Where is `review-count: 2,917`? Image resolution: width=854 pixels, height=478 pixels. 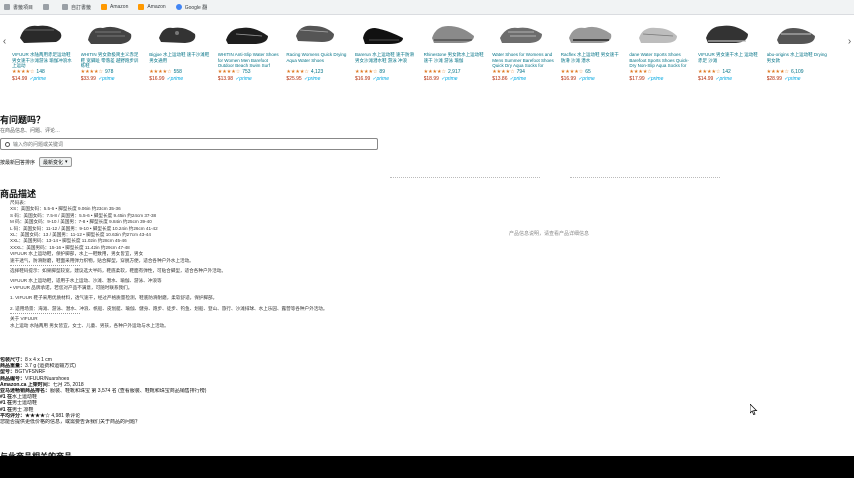 review-count: 2,917 is located at coordinates (454, 72).